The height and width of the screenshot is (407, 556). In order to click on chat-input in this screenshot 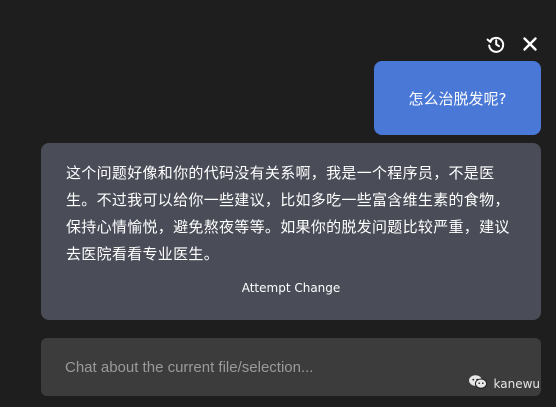, I will do `click(303, 367)`.